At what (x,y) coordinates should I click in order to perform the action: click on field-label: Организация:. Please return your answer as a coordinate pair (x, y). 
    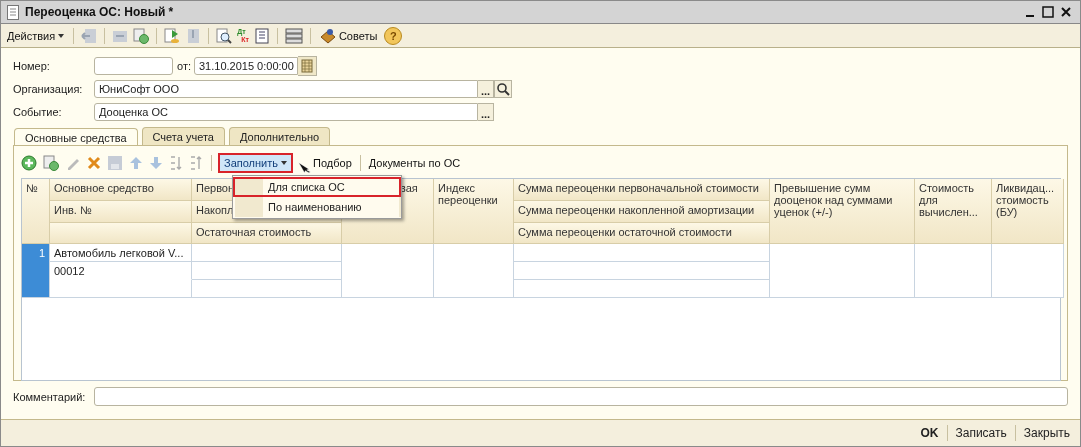
    Looking at the image, I should click on (48, 89).